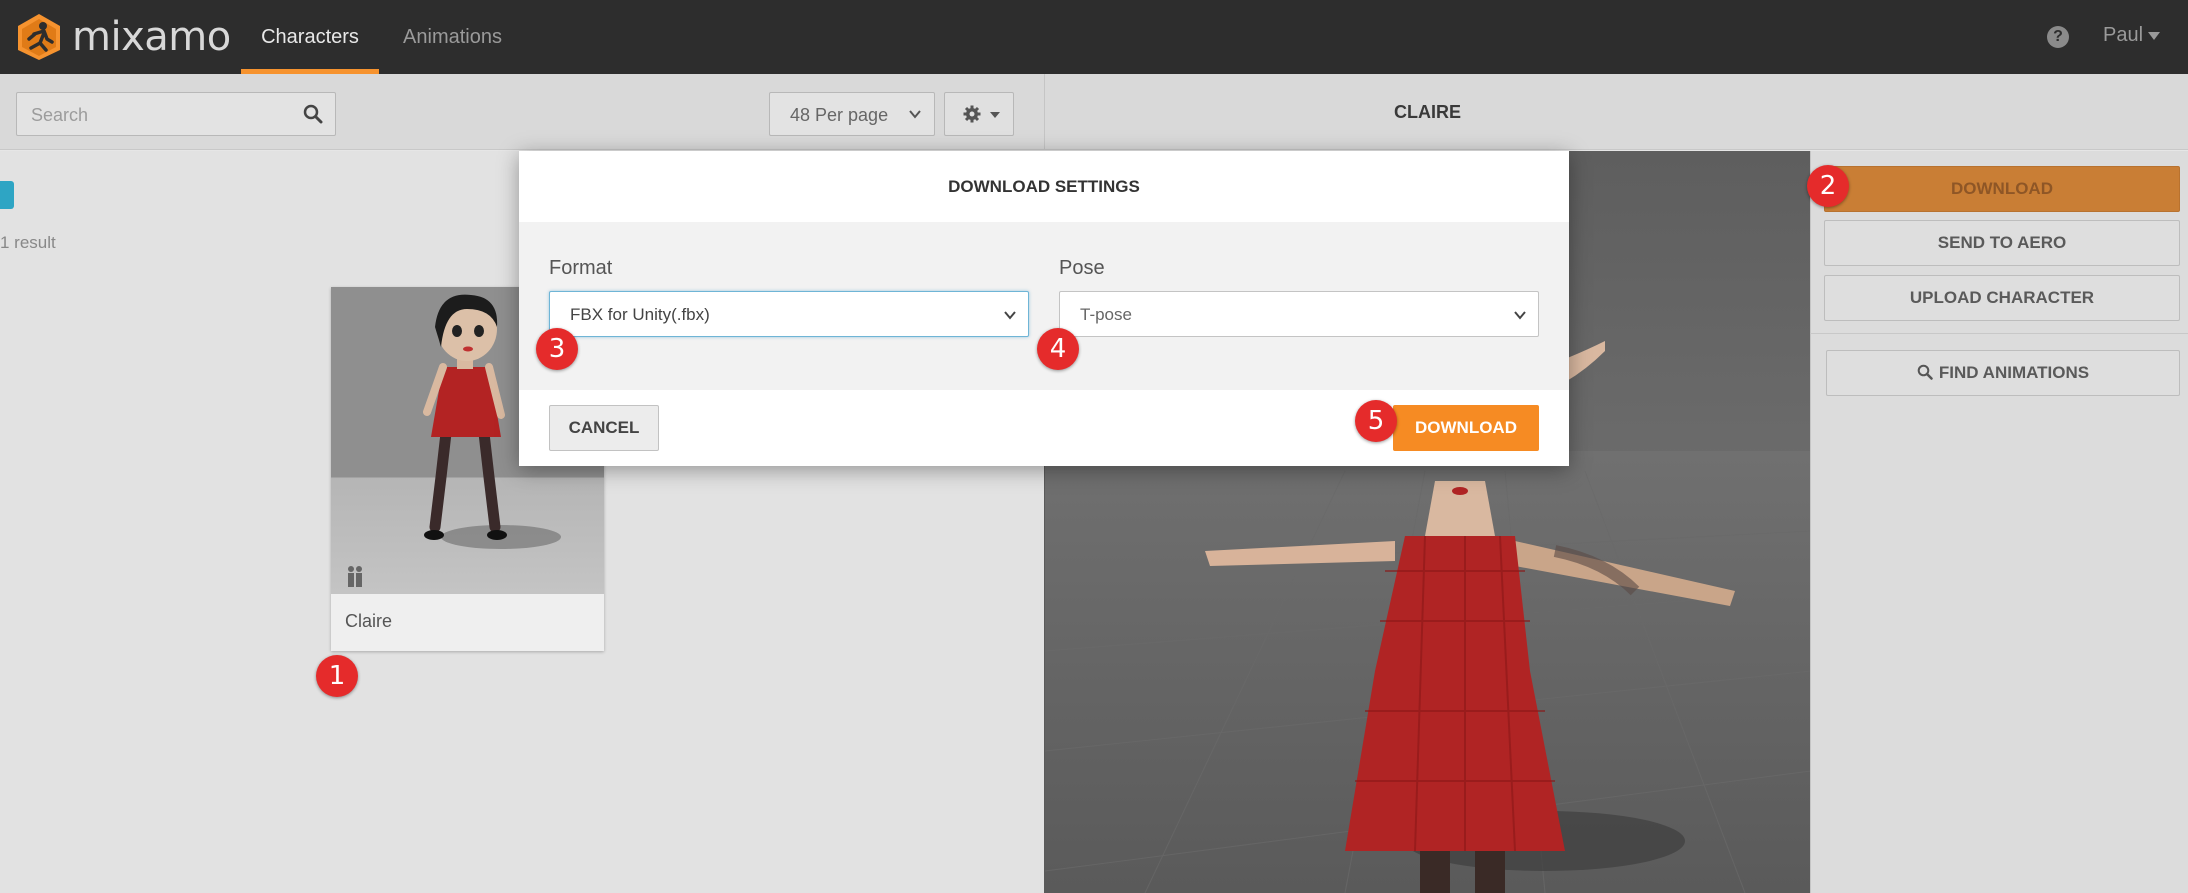 The width and height of the screenshot is (2188, 893). What do you see at coordinates (1999, 112) in the screenshot?
I see `actions-header` at bounding box center [1999, 112].